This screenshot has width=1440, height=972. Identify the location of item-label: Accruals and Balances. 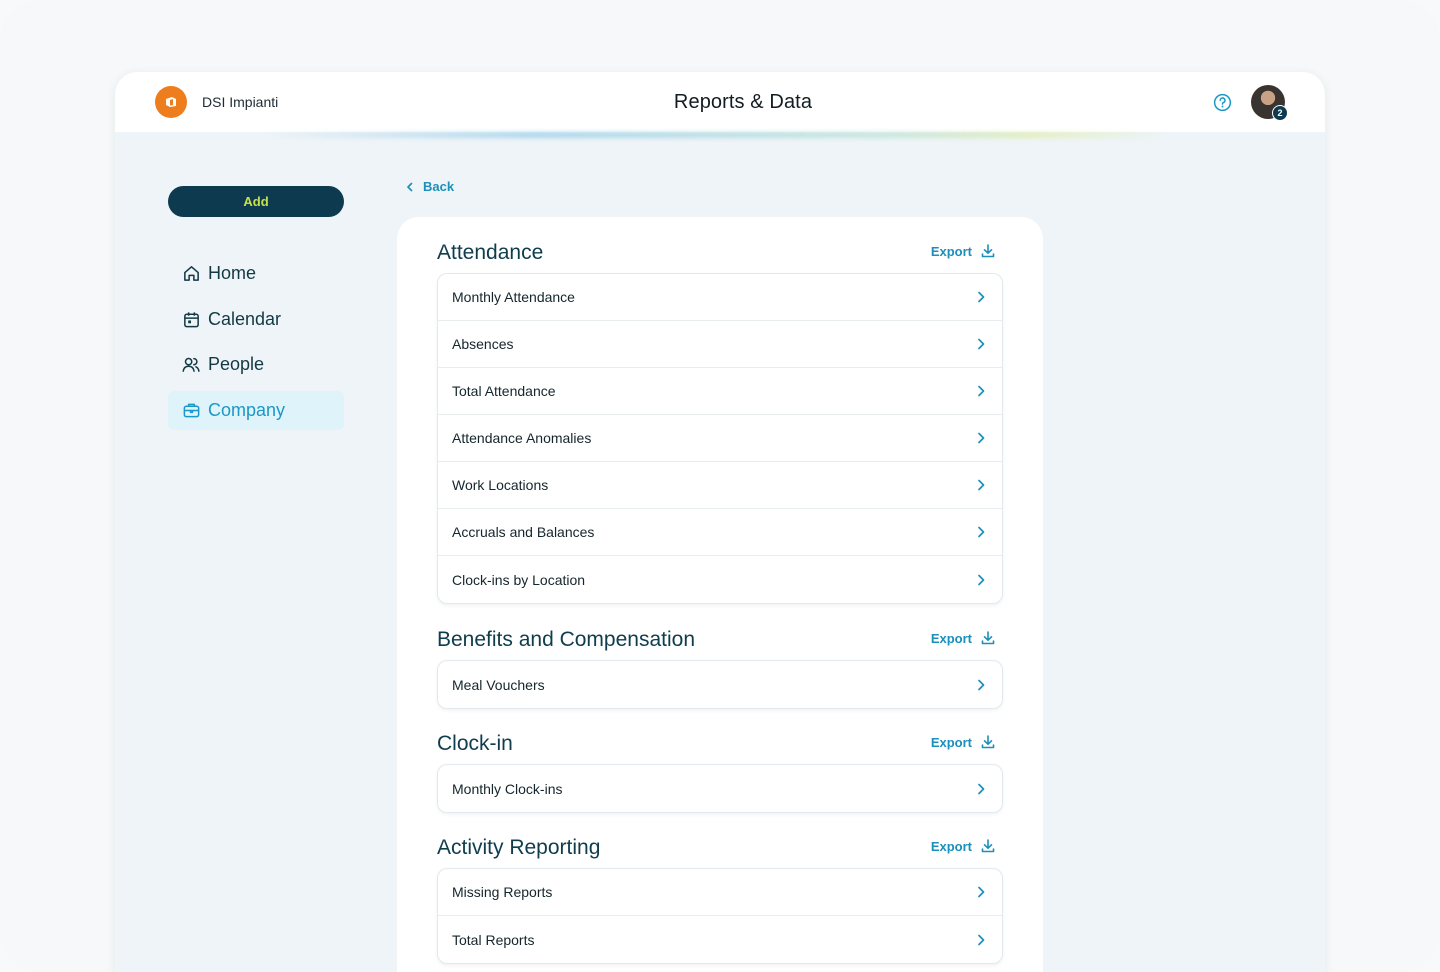
(523, 532).